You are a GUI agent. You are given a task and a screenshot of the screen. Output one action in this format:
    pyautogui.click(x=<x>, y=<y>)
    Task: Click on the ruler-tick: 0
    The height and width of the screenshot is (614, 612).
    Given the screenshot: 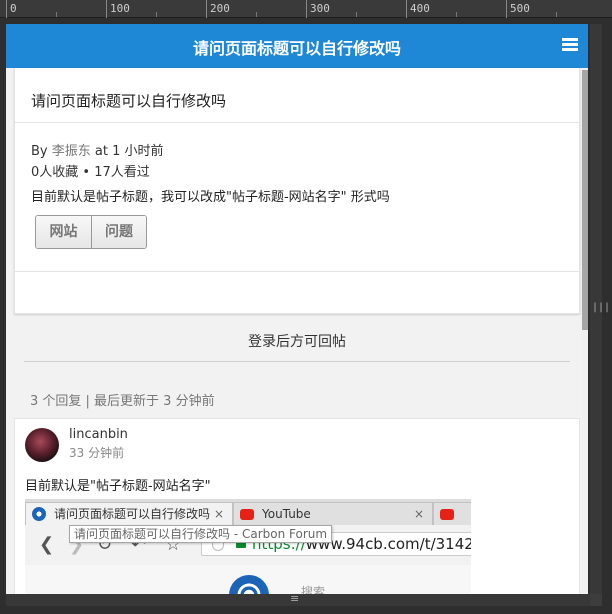 What is the action you would take?
    pyautogui.click(x=11, y=9)
    